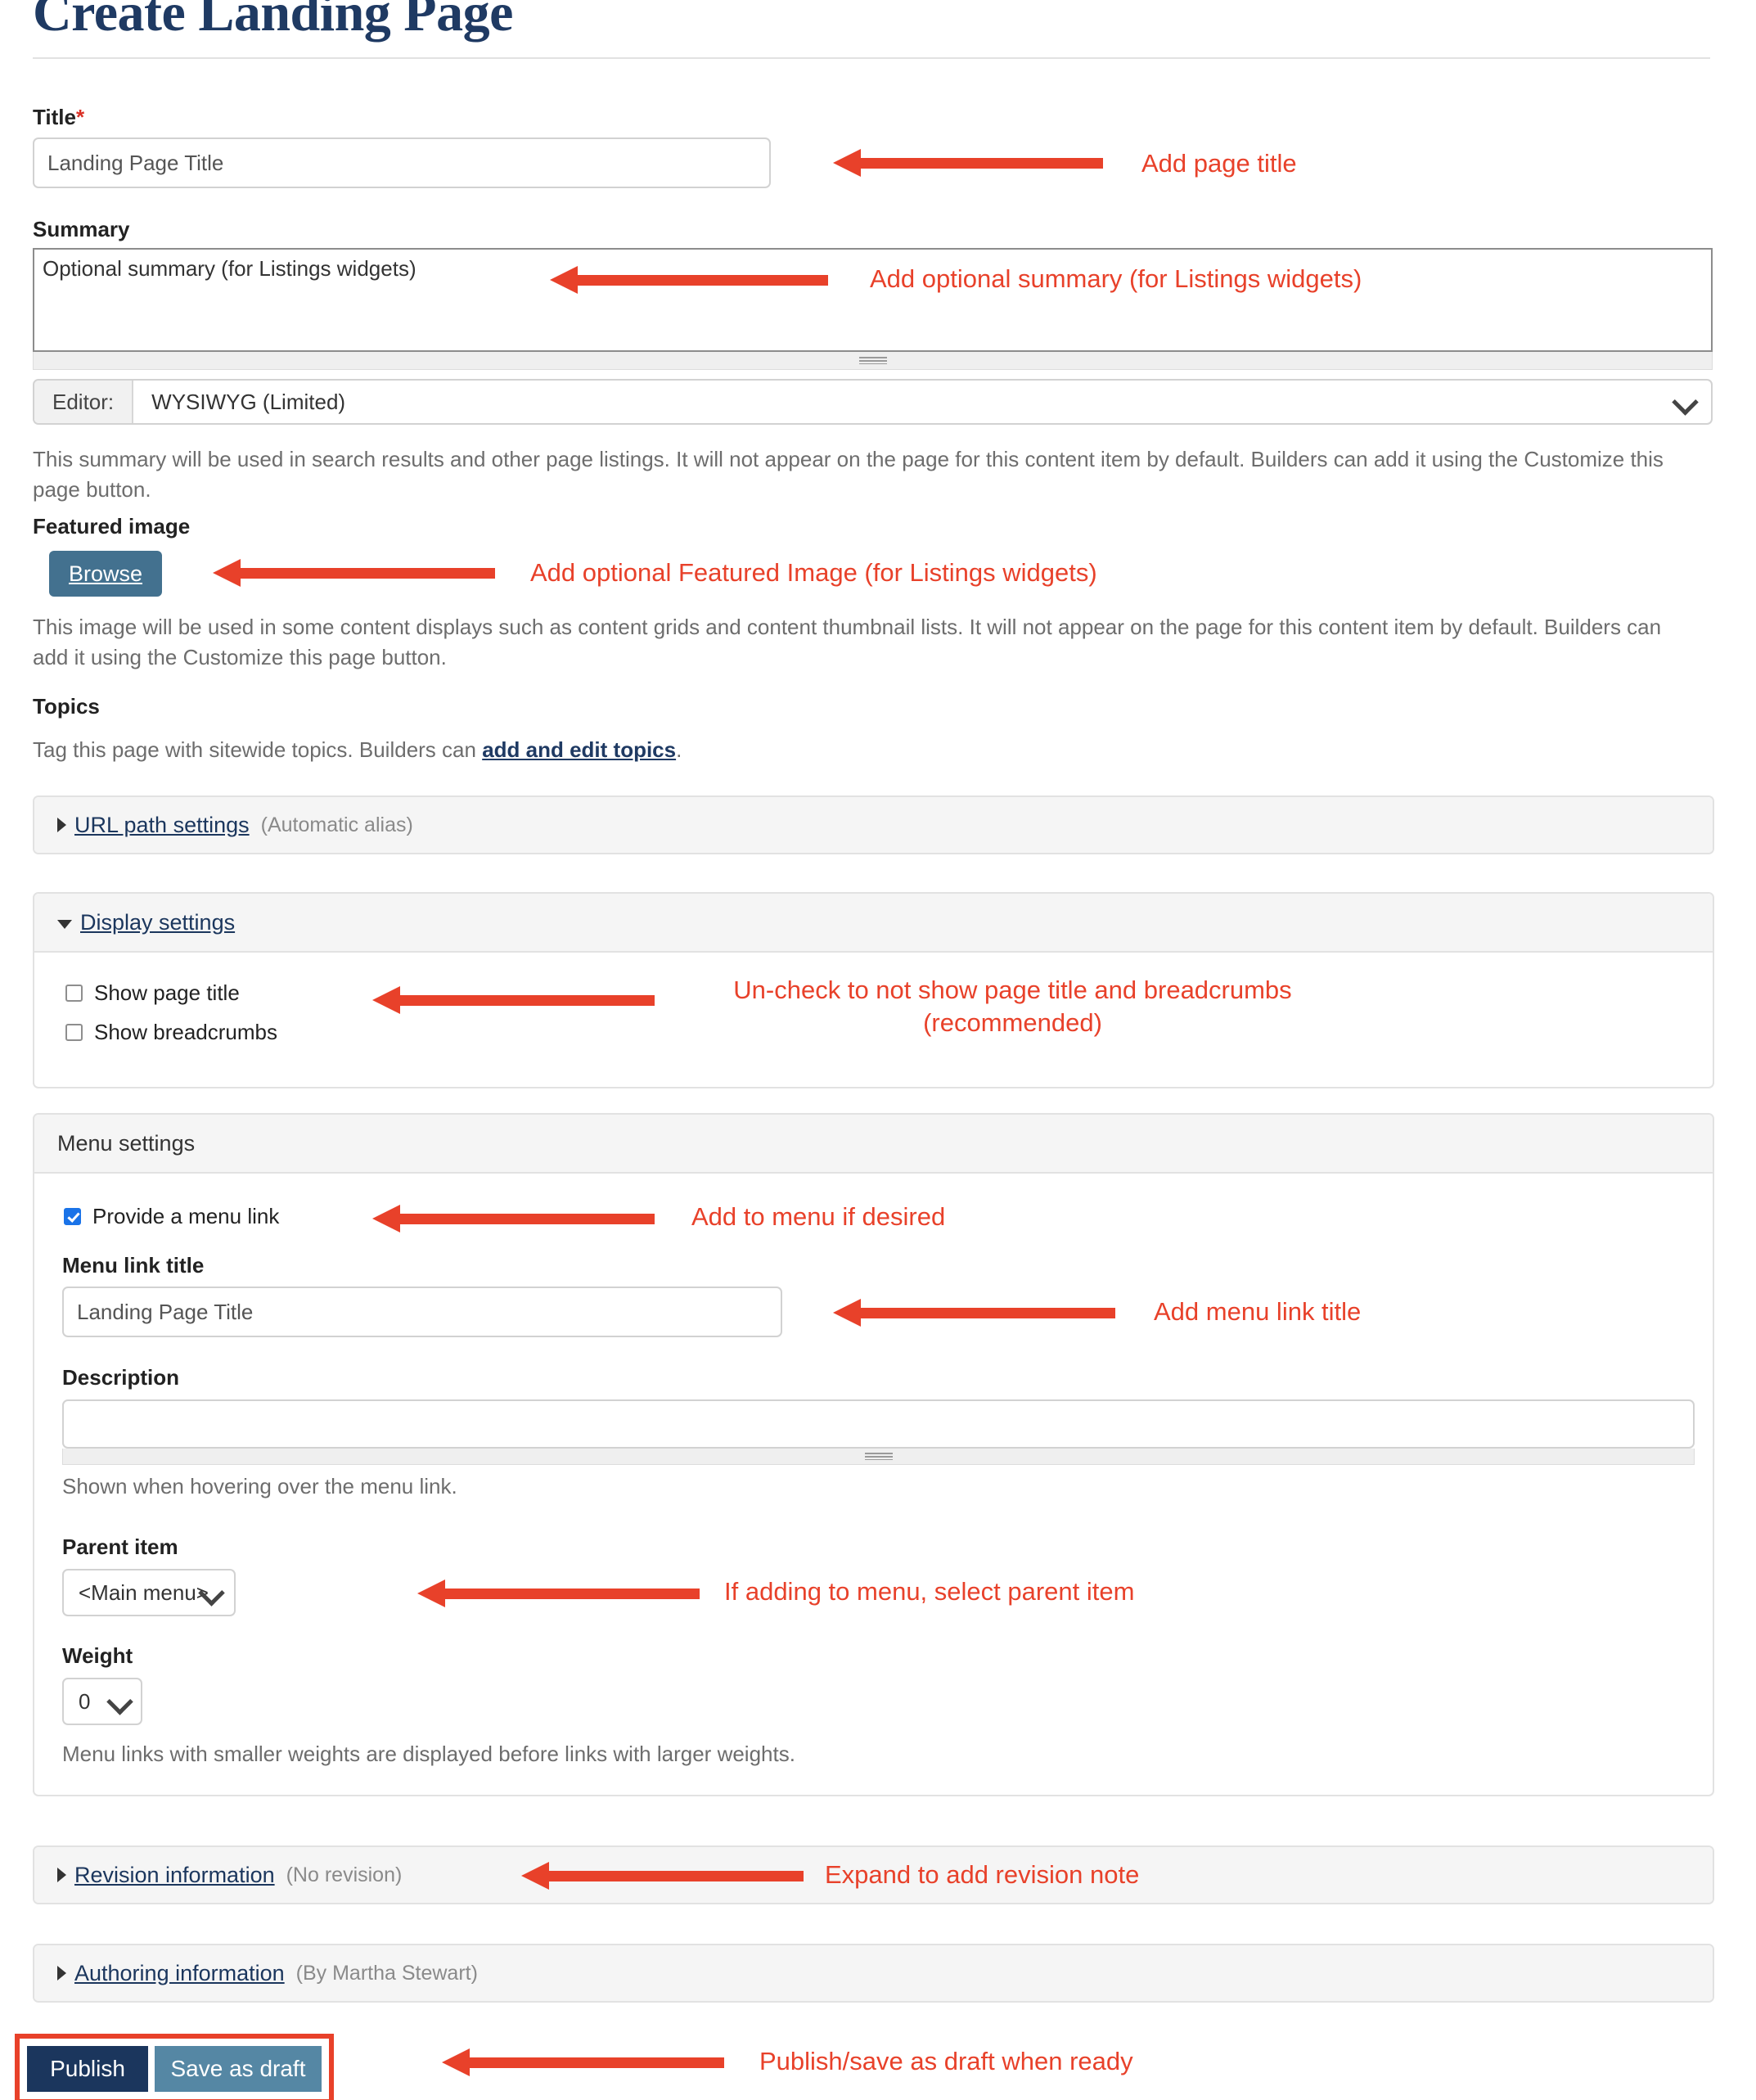  What do you see at coordinates (133, 1265) in the screenshot?
I see `menu-link-title-label: Menu link title` at bounding box center [133, 1265].